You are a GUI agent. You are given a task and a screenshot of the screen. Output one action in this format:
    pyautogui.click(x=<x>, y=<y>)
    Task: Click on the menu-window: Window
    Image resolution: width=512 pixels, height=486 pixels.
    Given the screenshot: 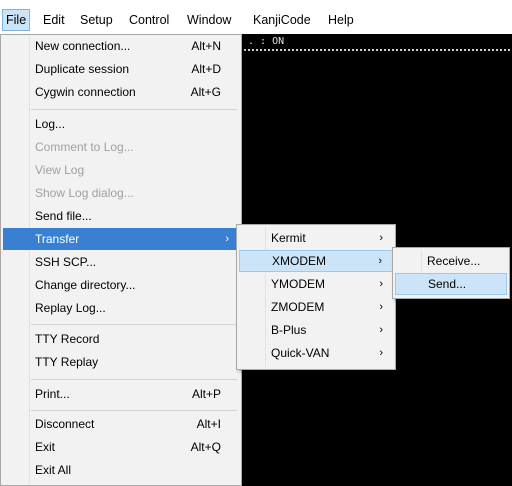 What is the action you would take?
    pyautogui.click(x=209, y=20)
    